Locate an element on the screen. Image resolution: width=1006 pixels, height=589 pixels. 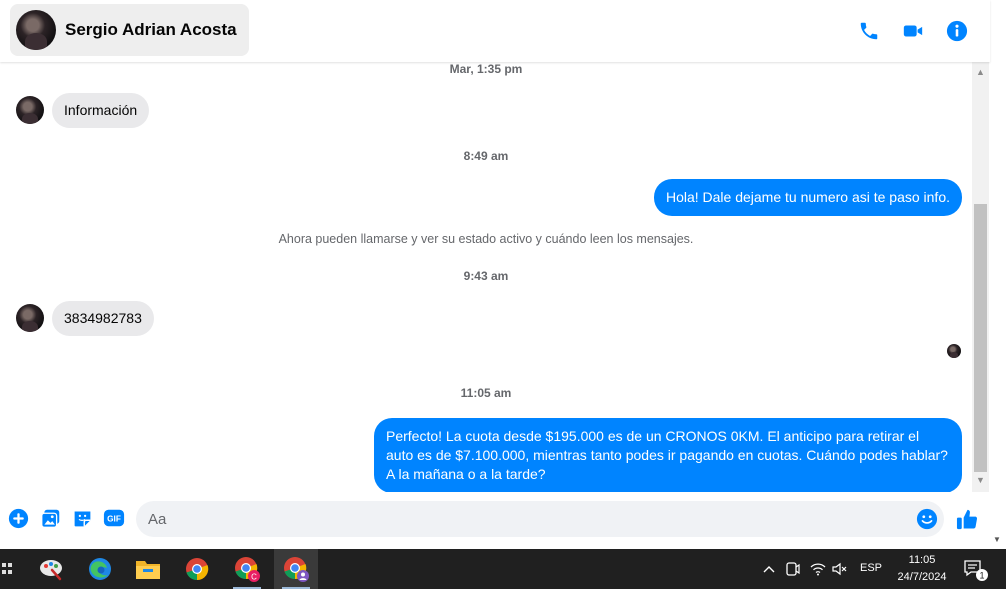
meet-now-icon is located at coordinates (793, 569).